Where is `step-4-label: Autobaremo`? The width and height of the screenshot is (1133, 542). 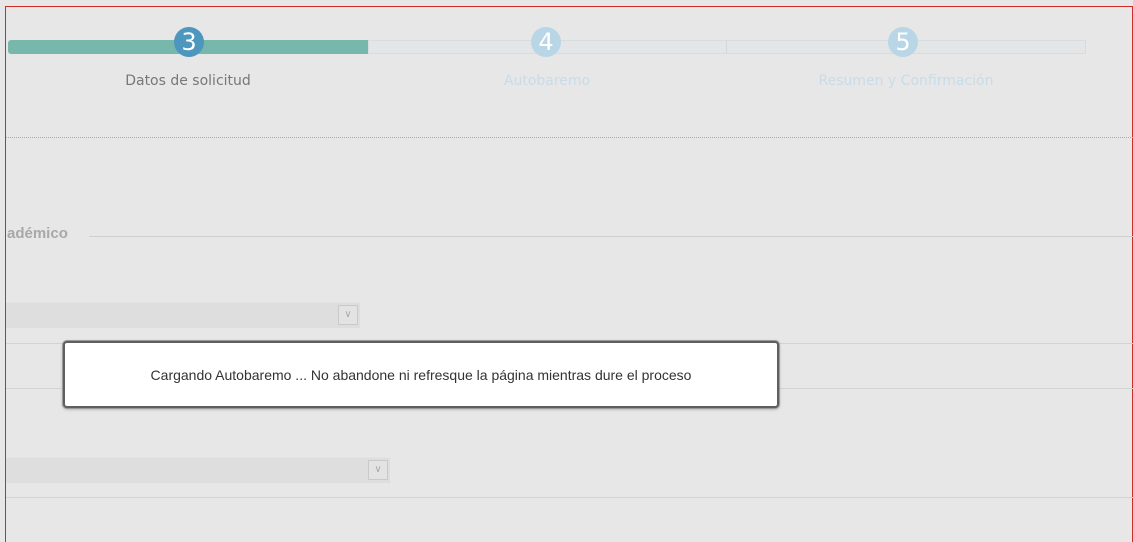 step-4-label: Autobaremo is located at coordinates (547, 81).